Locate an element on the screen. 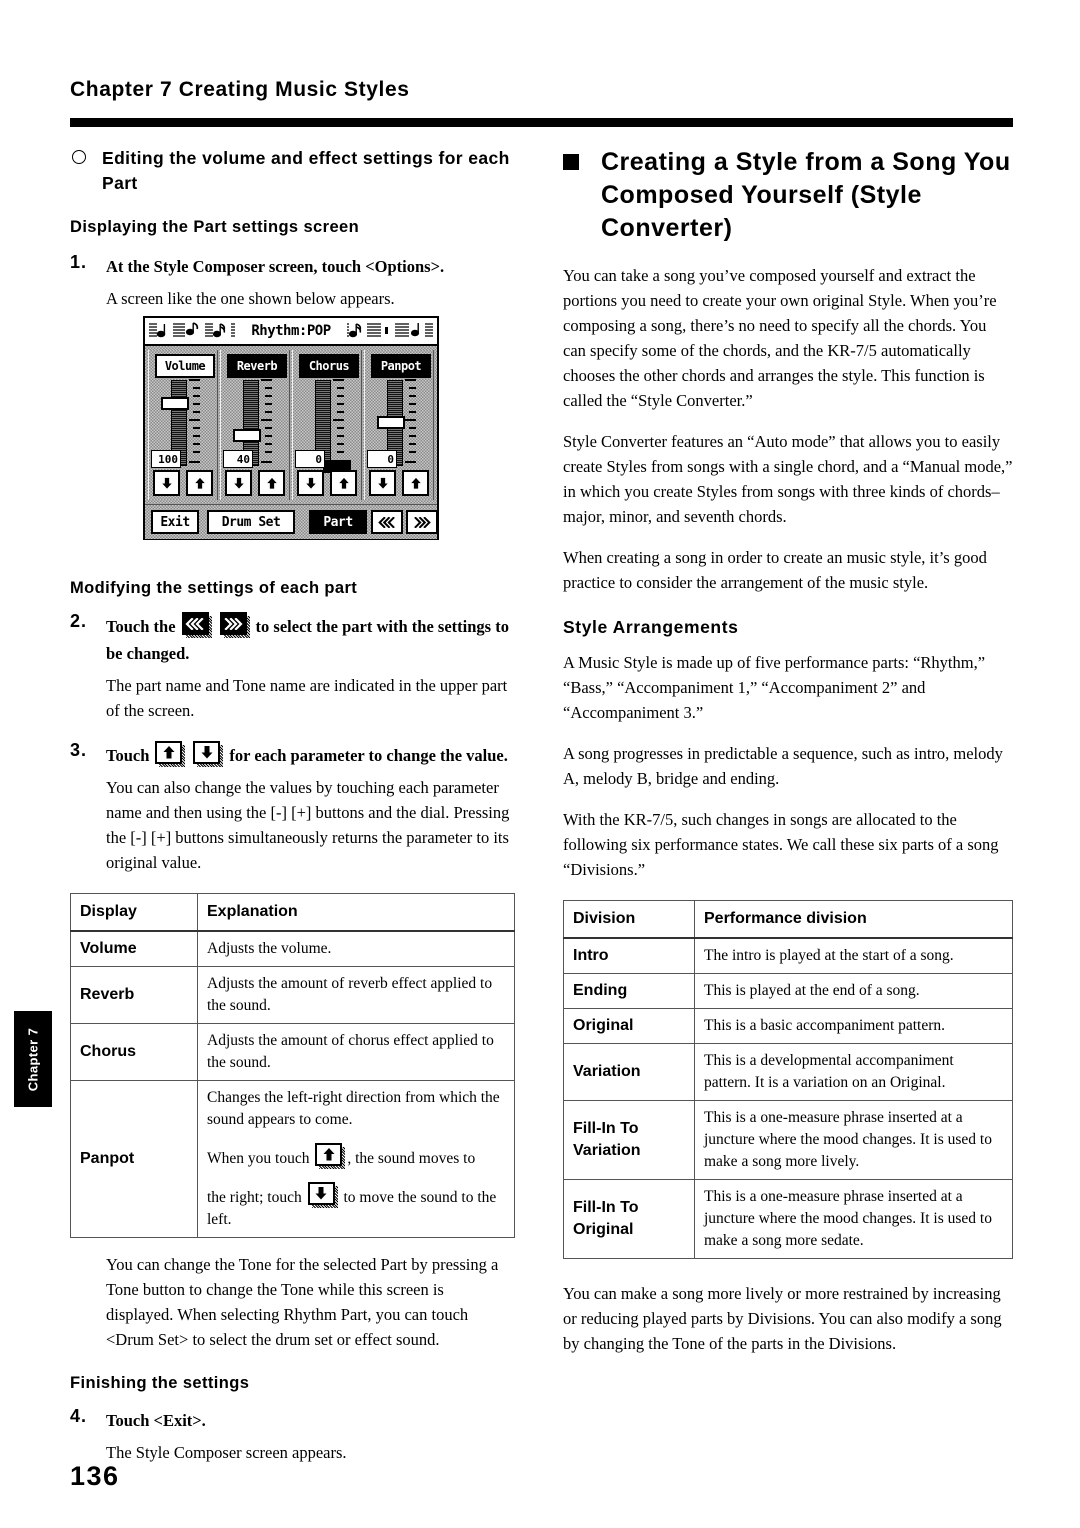 The height and width of the screenshot is (1528, 1080). lcd-volume-up-button is located at coordinates (199, 483).